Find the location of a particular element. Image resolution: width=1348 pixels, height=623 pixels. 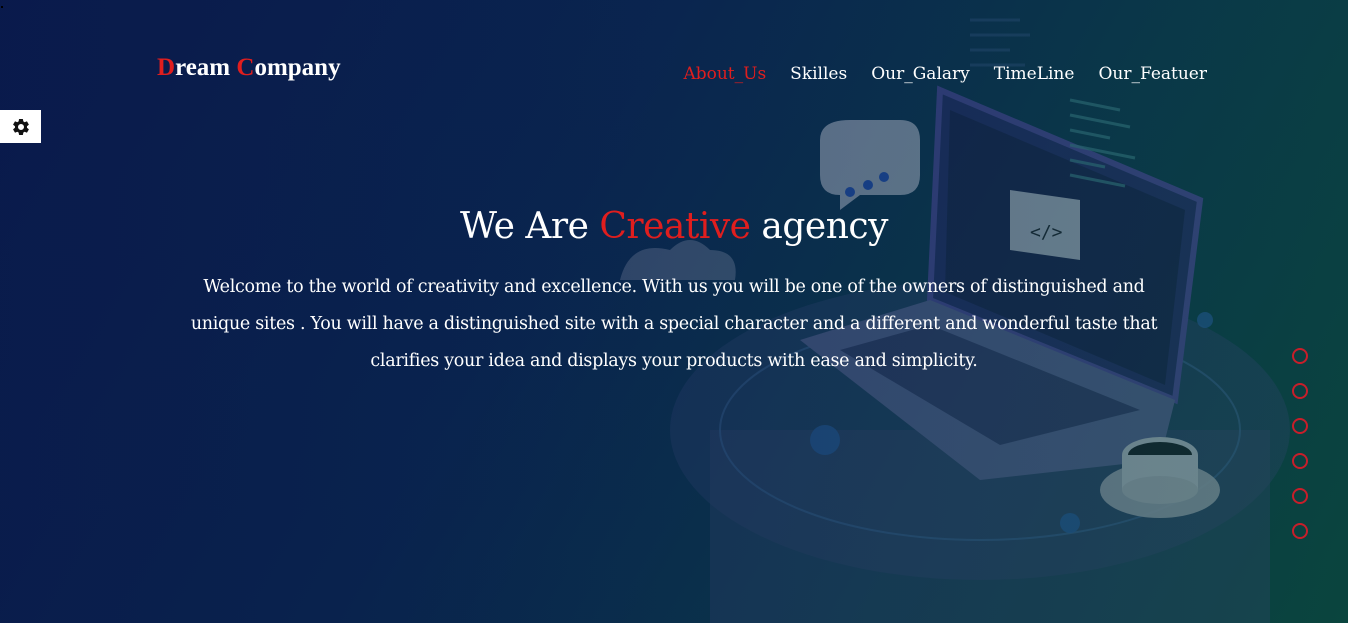

bullet-timeline is located at coordinates (1300, 461).